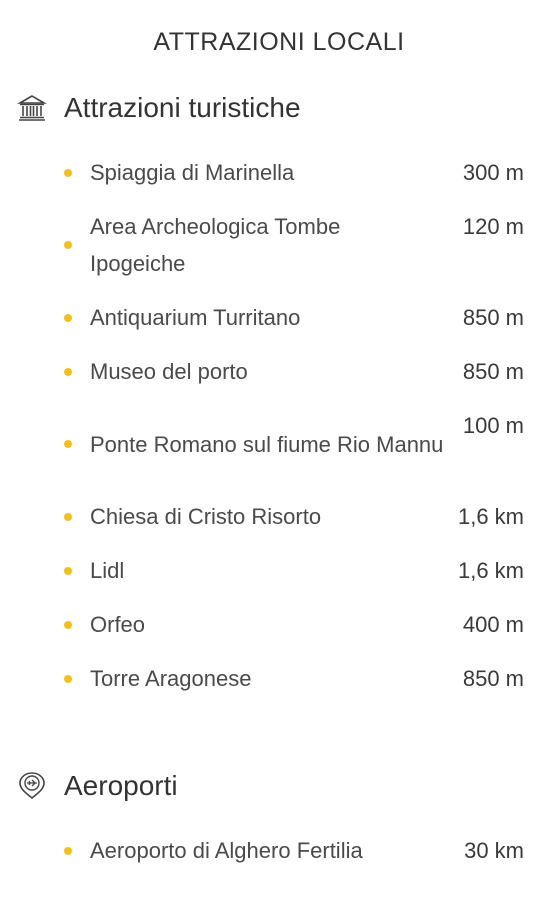 The height and width of the screenshot is (900, 558). I want to click on item-name: Spiaggia di Marinella, so click(192, 172).